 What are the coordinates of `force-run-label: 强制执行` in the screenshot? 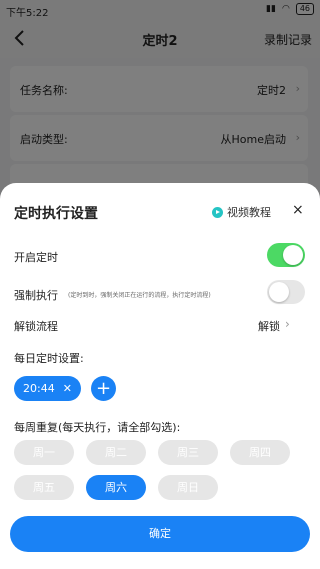 It's located at (36, 295).